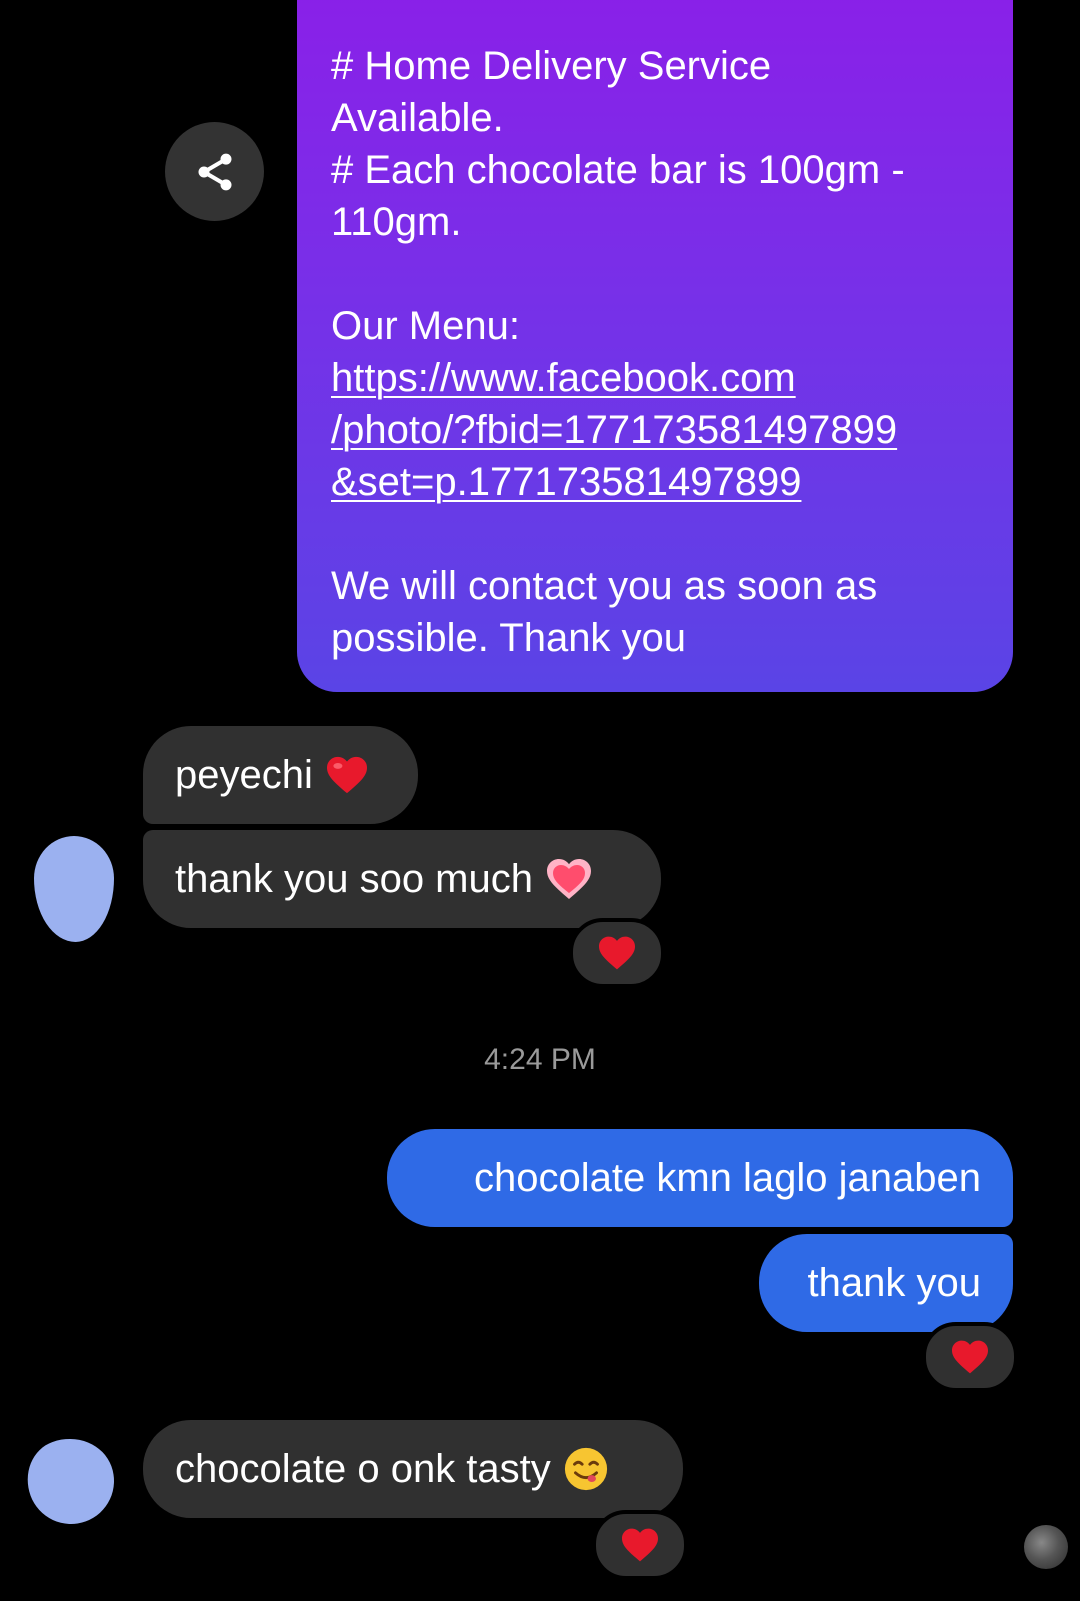  What do you see at coordinates (604, 586) in the screenshot?
I see `message-line: We will contact you as soon as` at bounding box center [604, 586].